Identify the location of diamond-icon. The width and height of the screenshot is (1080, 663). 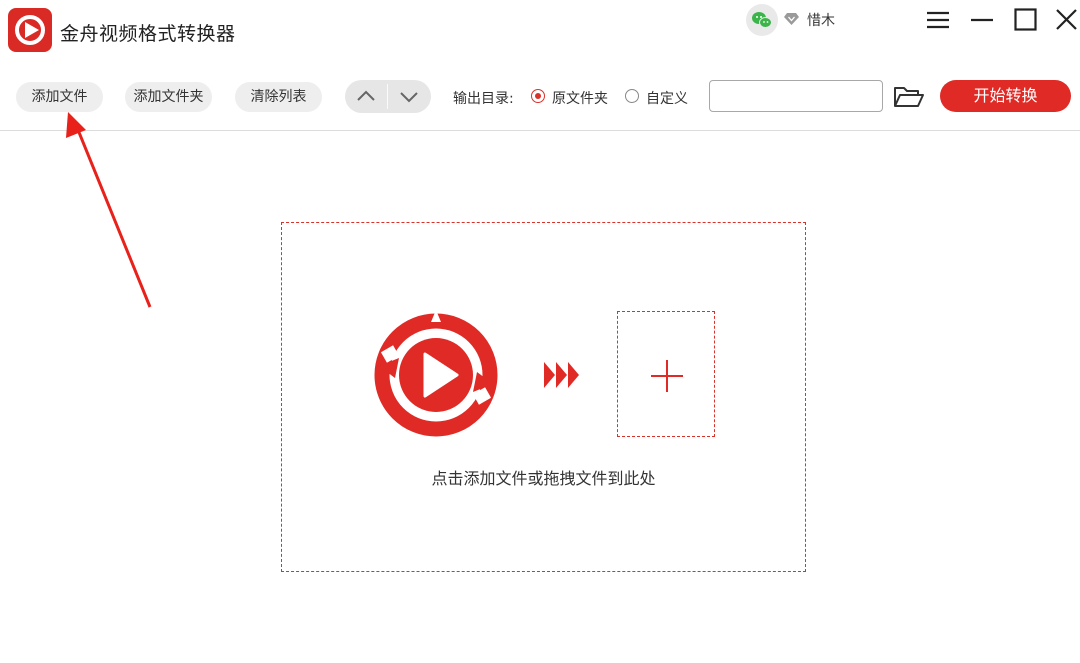
(791, 19).